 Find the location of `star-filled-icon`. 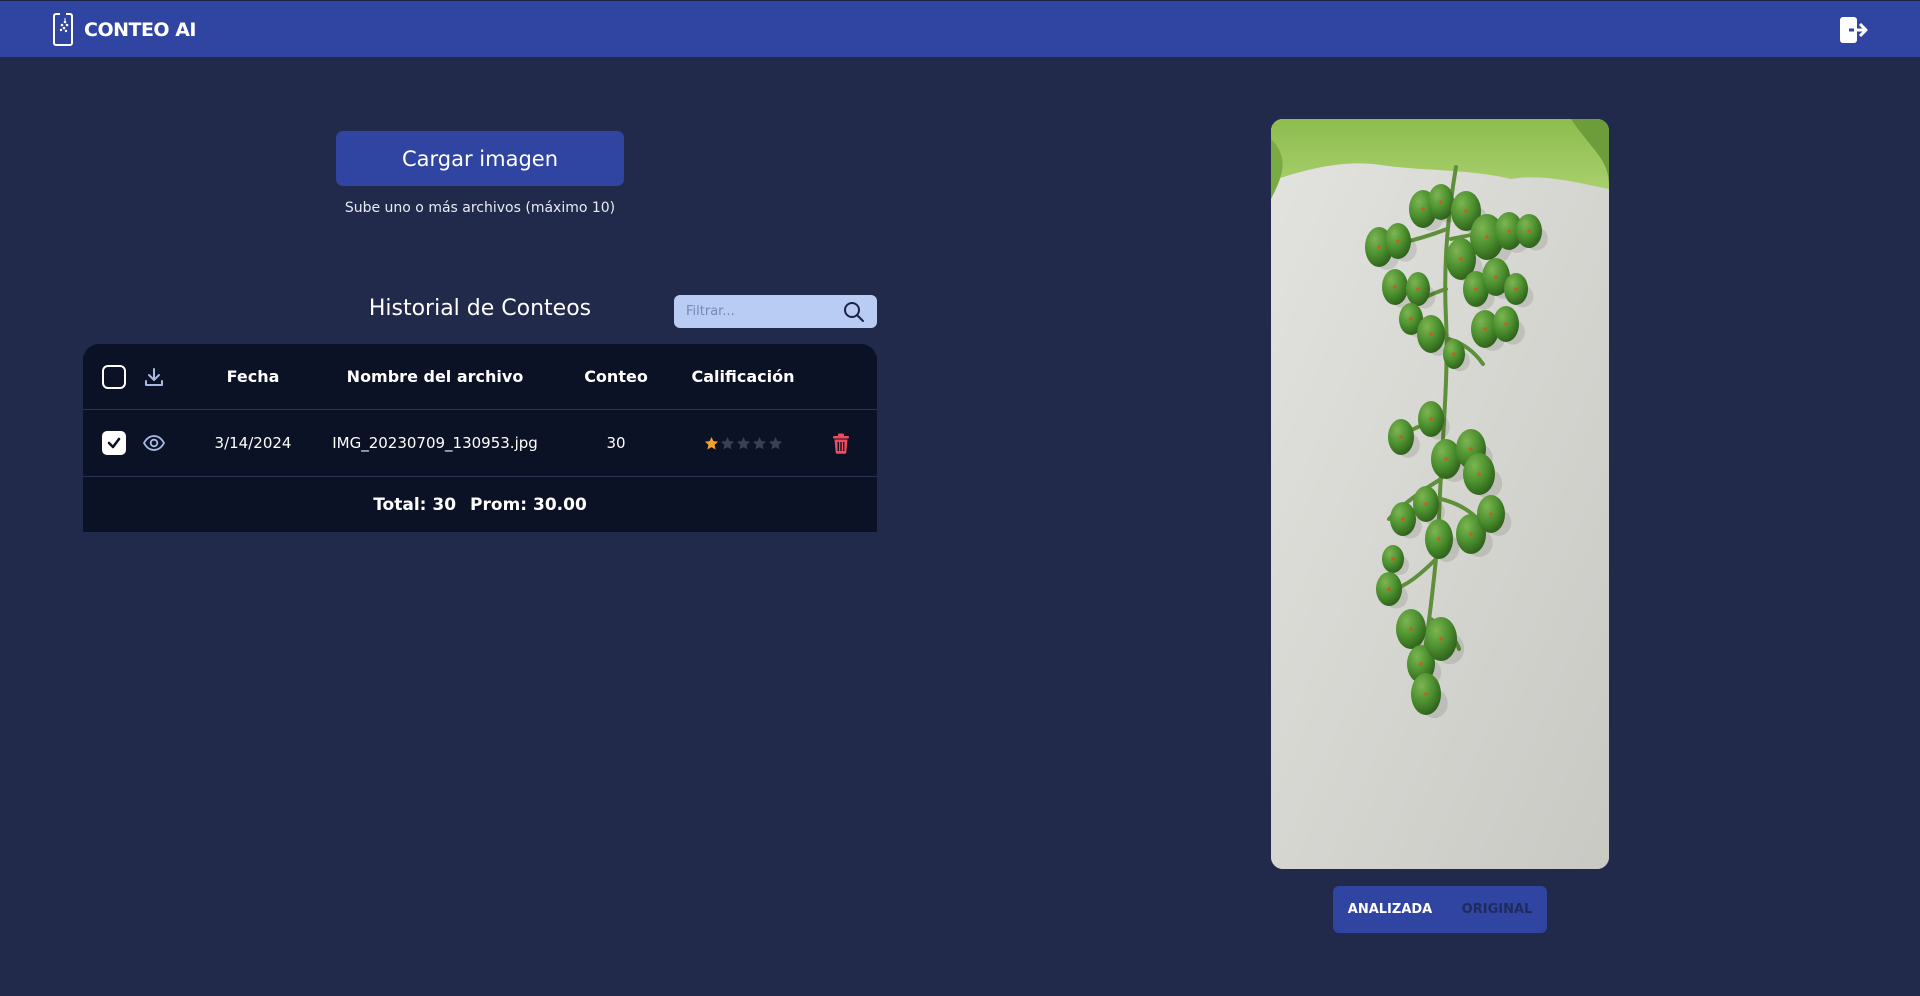

star-filled-icon is located at coordinates (711, 443).